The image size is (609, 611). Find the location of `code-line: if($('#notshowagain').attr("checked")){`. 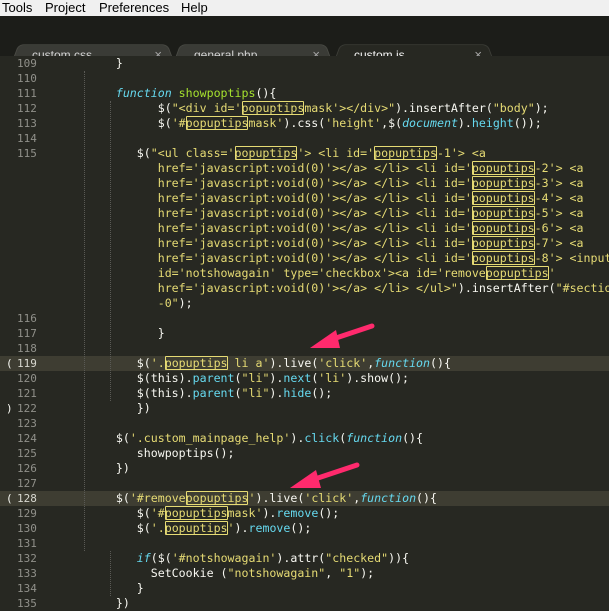

code-line: if($('#notshowagain').attr("checked")){ is located at coordinates (334, 558).